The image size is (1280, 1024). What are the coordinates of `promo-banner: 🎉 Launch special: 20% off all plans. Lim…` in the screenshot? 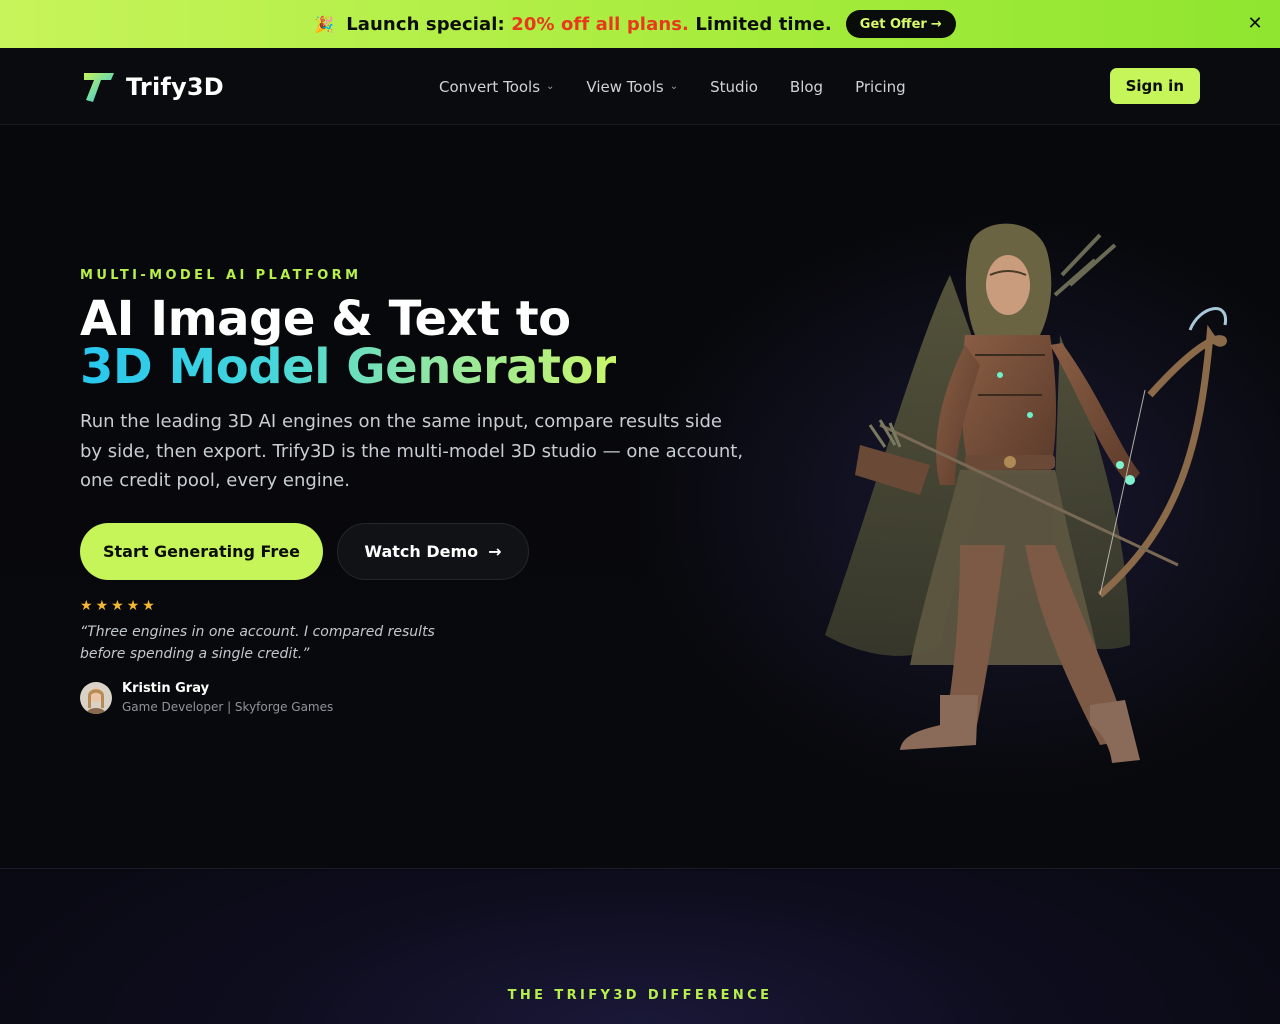 It's located at (640, 24).